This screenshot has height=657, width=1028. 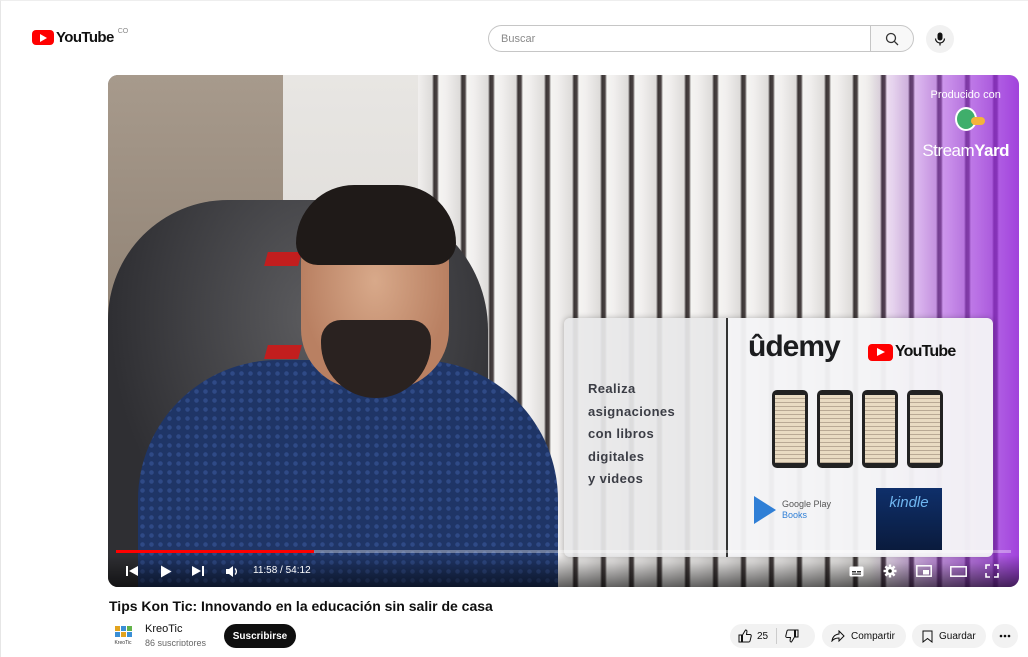 What do you see at coordinates (807, 504) in the screenshot?
I see `google-play-line1: Google Play` at bounding box center [807, 504].